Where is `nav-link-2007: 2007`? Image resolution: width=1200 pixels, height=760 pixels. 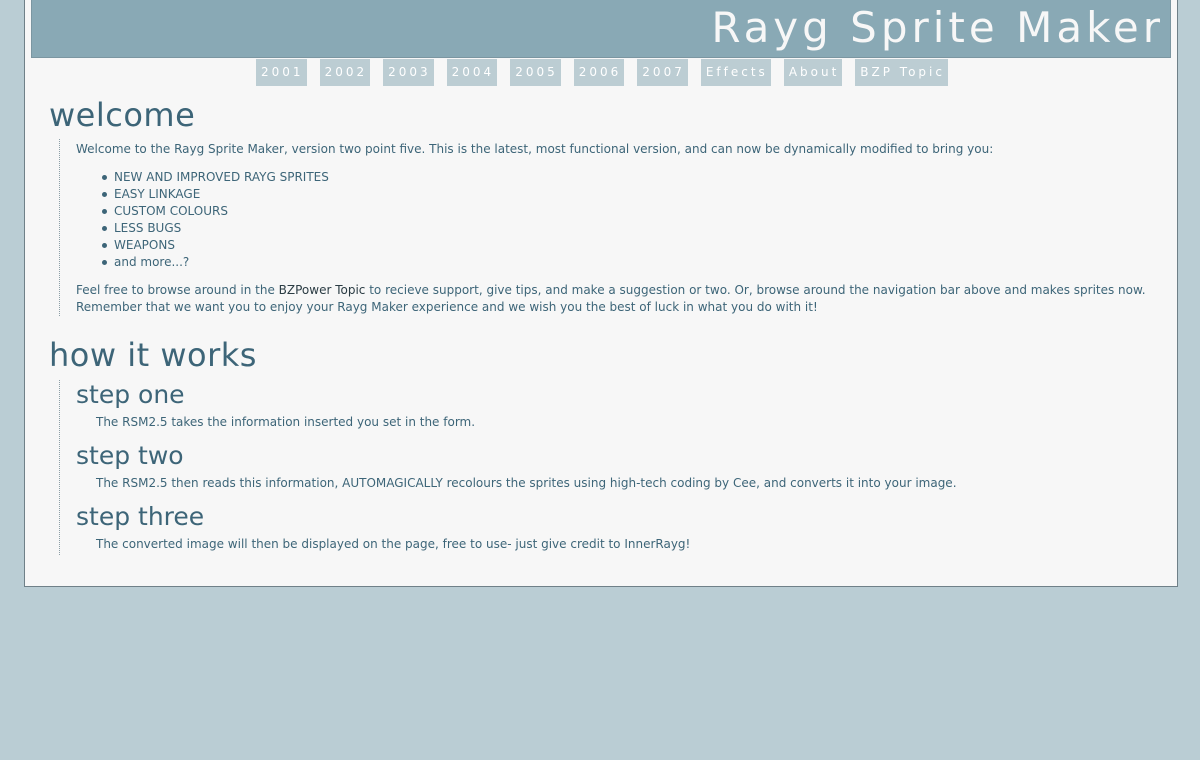 nav-link-2007: 2007 is located at coordinates (662, 72).